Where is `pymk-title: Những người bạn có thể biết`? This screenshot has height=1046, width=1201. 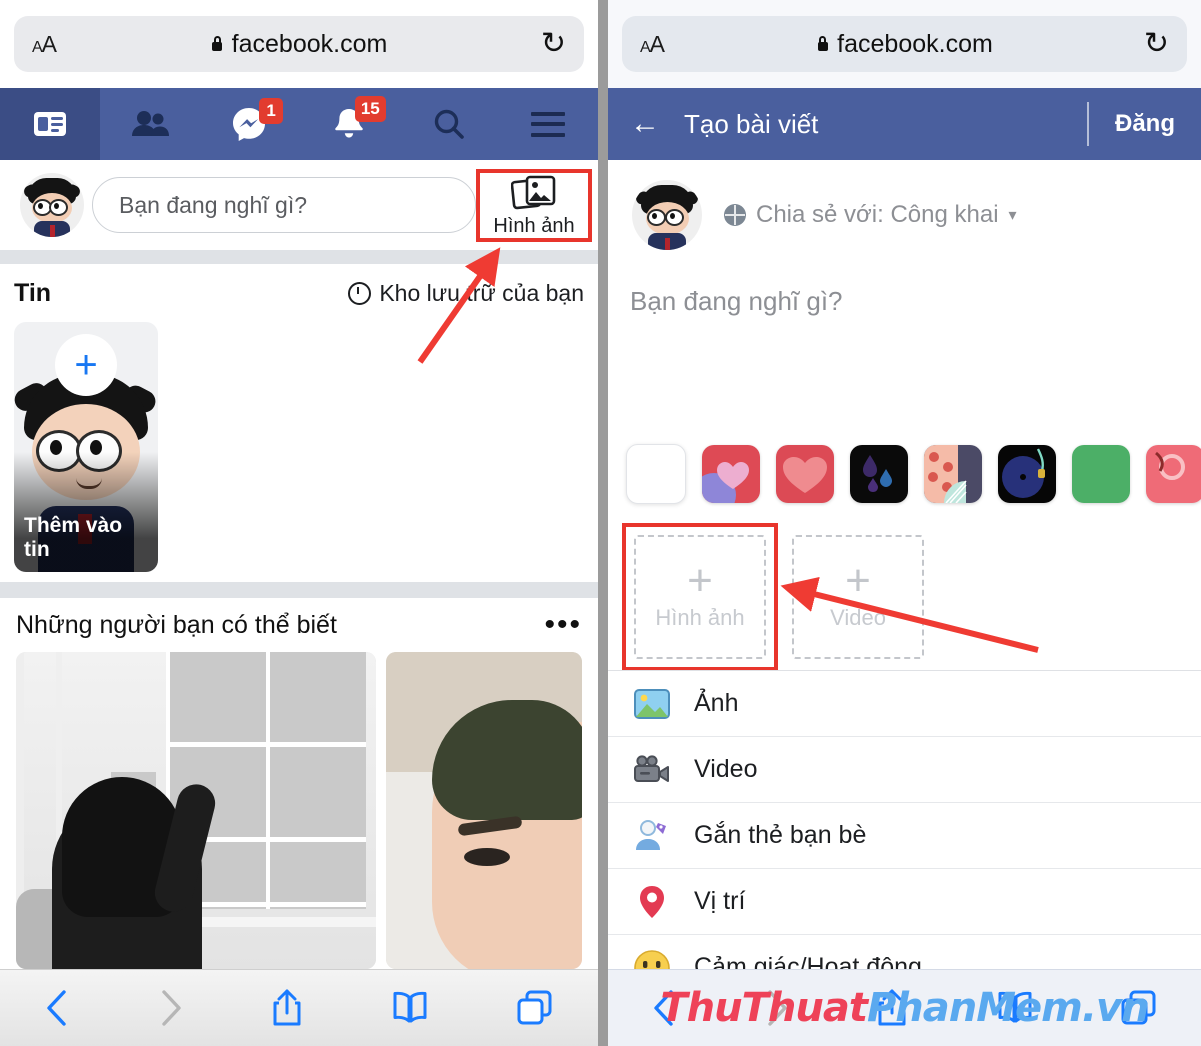 pymk-title: Những người bạn có thể biết is located at coordinates (176, 624).